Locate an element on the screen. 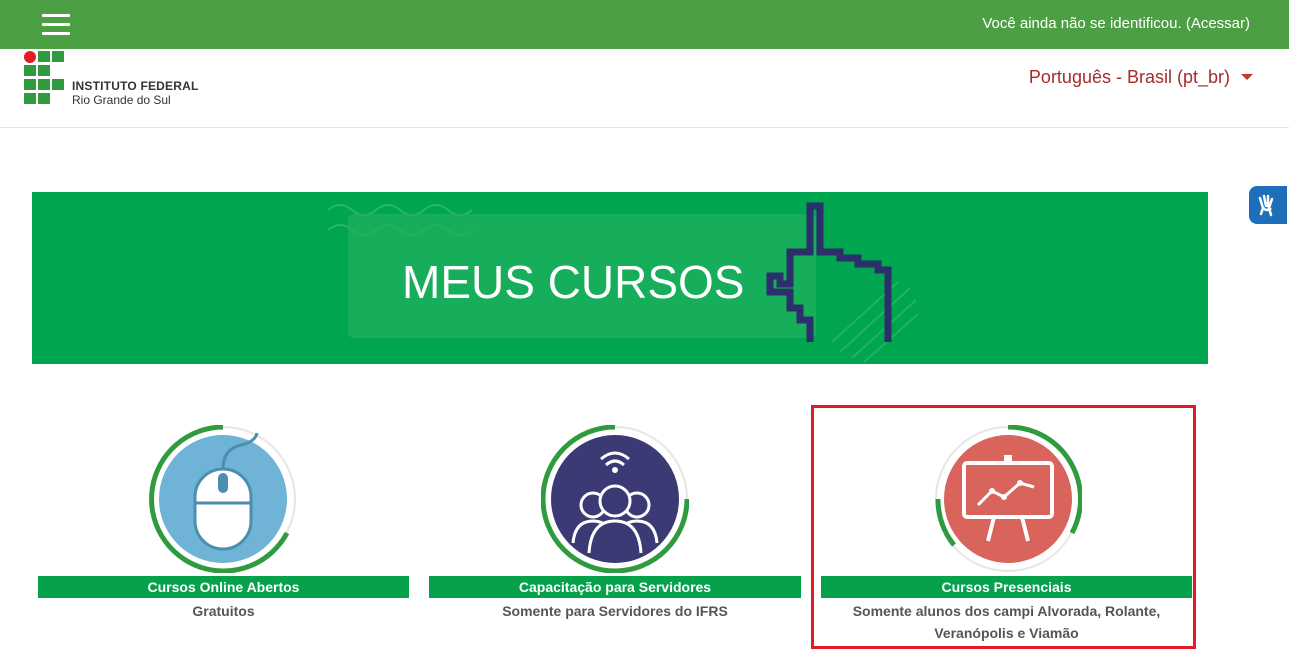 This screenshot has width=1289, height=670. logo-text: INSTITUTO FEDERAL Rio Grande do Sul is located at coordinates (135, 93).